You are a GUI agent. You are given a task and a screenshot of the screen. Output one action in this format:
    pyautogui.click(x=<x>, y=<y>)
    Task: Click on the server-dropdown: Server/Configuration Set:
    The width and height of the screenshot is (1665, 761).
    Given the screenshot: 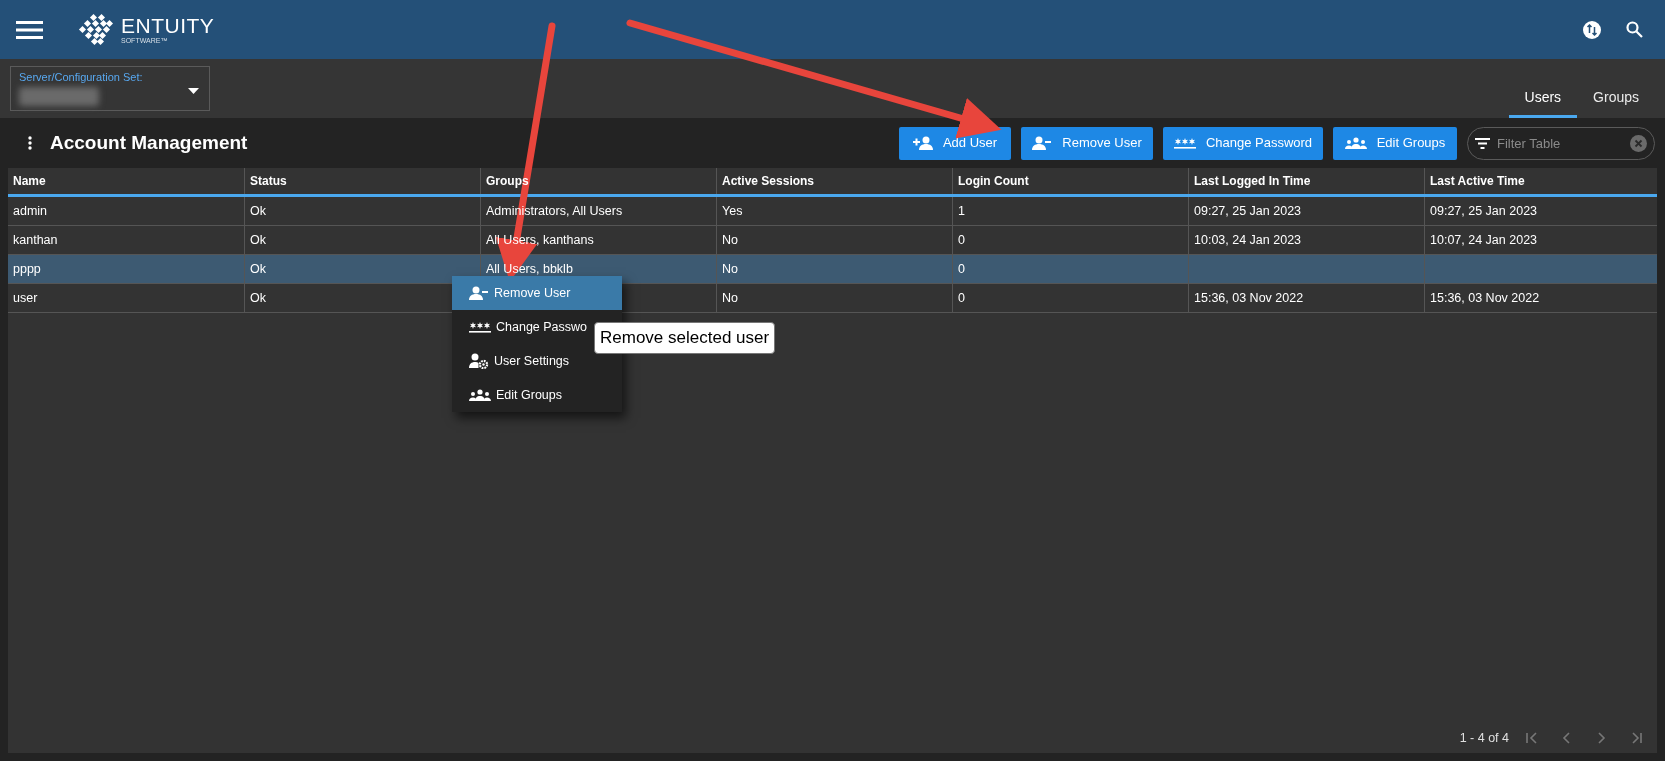 What is the action you would take?
    pyautogui.click(x=110, y=88)
    